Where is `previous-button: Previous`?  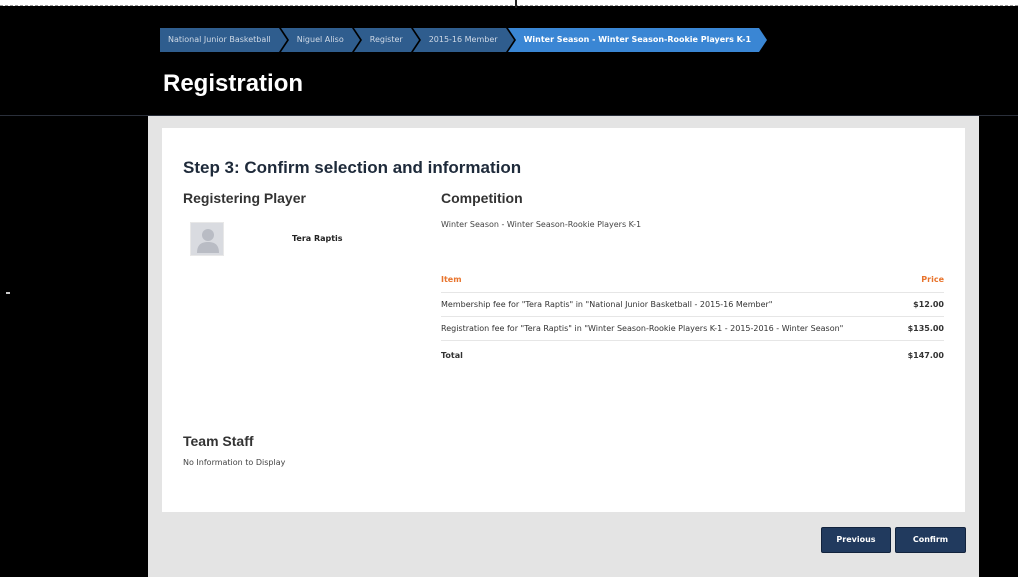 previous-button: Previous is located at coordinates (856, 540).